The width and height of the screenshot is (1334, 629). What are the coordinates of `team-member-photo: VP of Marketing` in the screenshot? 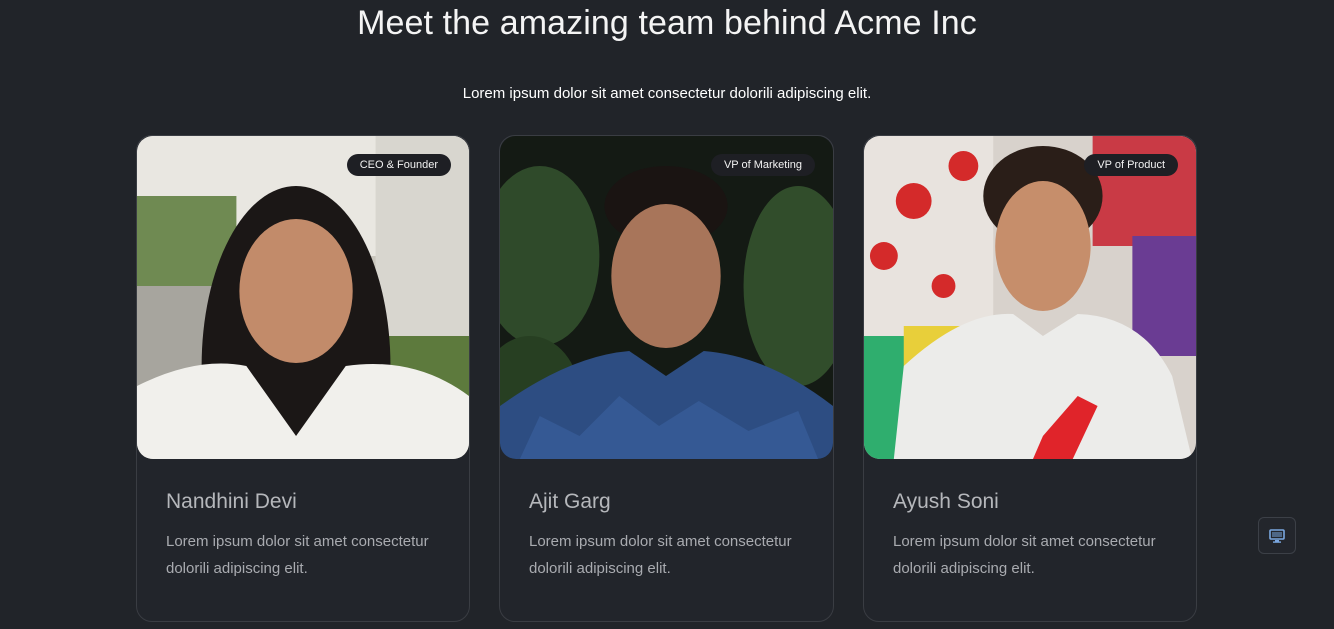 It's located at (666, 297).